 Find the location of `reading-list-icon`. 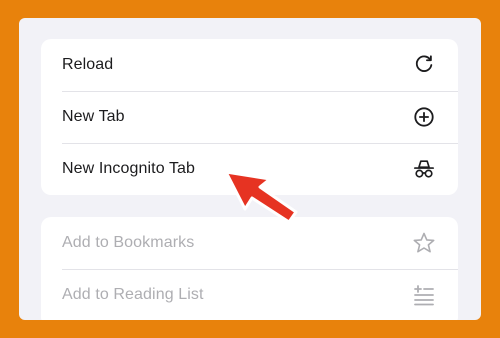

reading-list-icon is located at coordinates (424, 295).